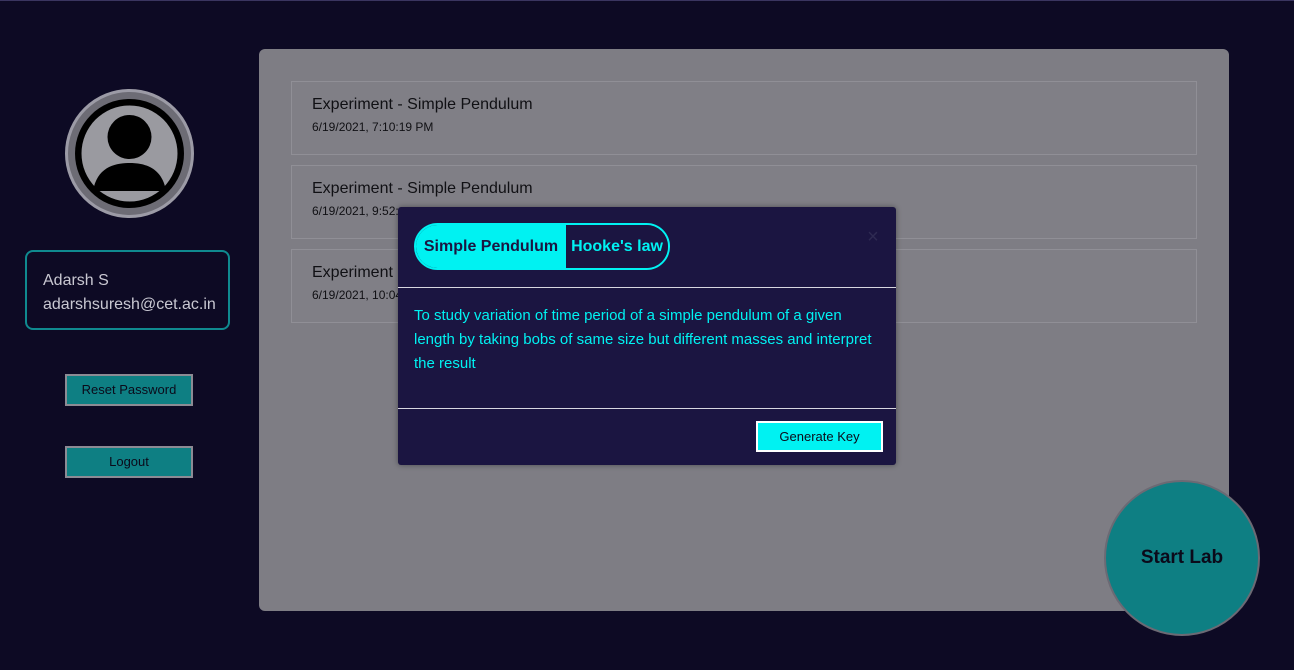  Describe the element at coordinates (617, 246) in the screenshot. I see `tab-hookes-law: Hooke's law` at that location.